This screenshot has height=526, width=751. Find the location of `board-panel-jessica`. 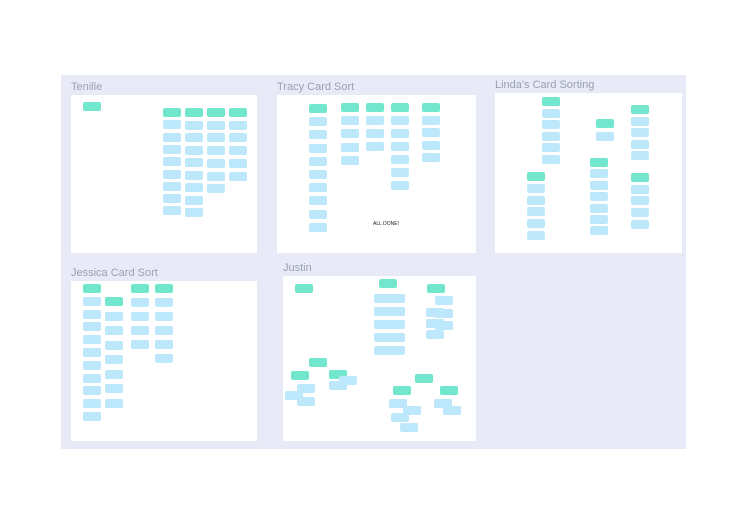

board-panel-jessica is located at coordinates (164, 361).